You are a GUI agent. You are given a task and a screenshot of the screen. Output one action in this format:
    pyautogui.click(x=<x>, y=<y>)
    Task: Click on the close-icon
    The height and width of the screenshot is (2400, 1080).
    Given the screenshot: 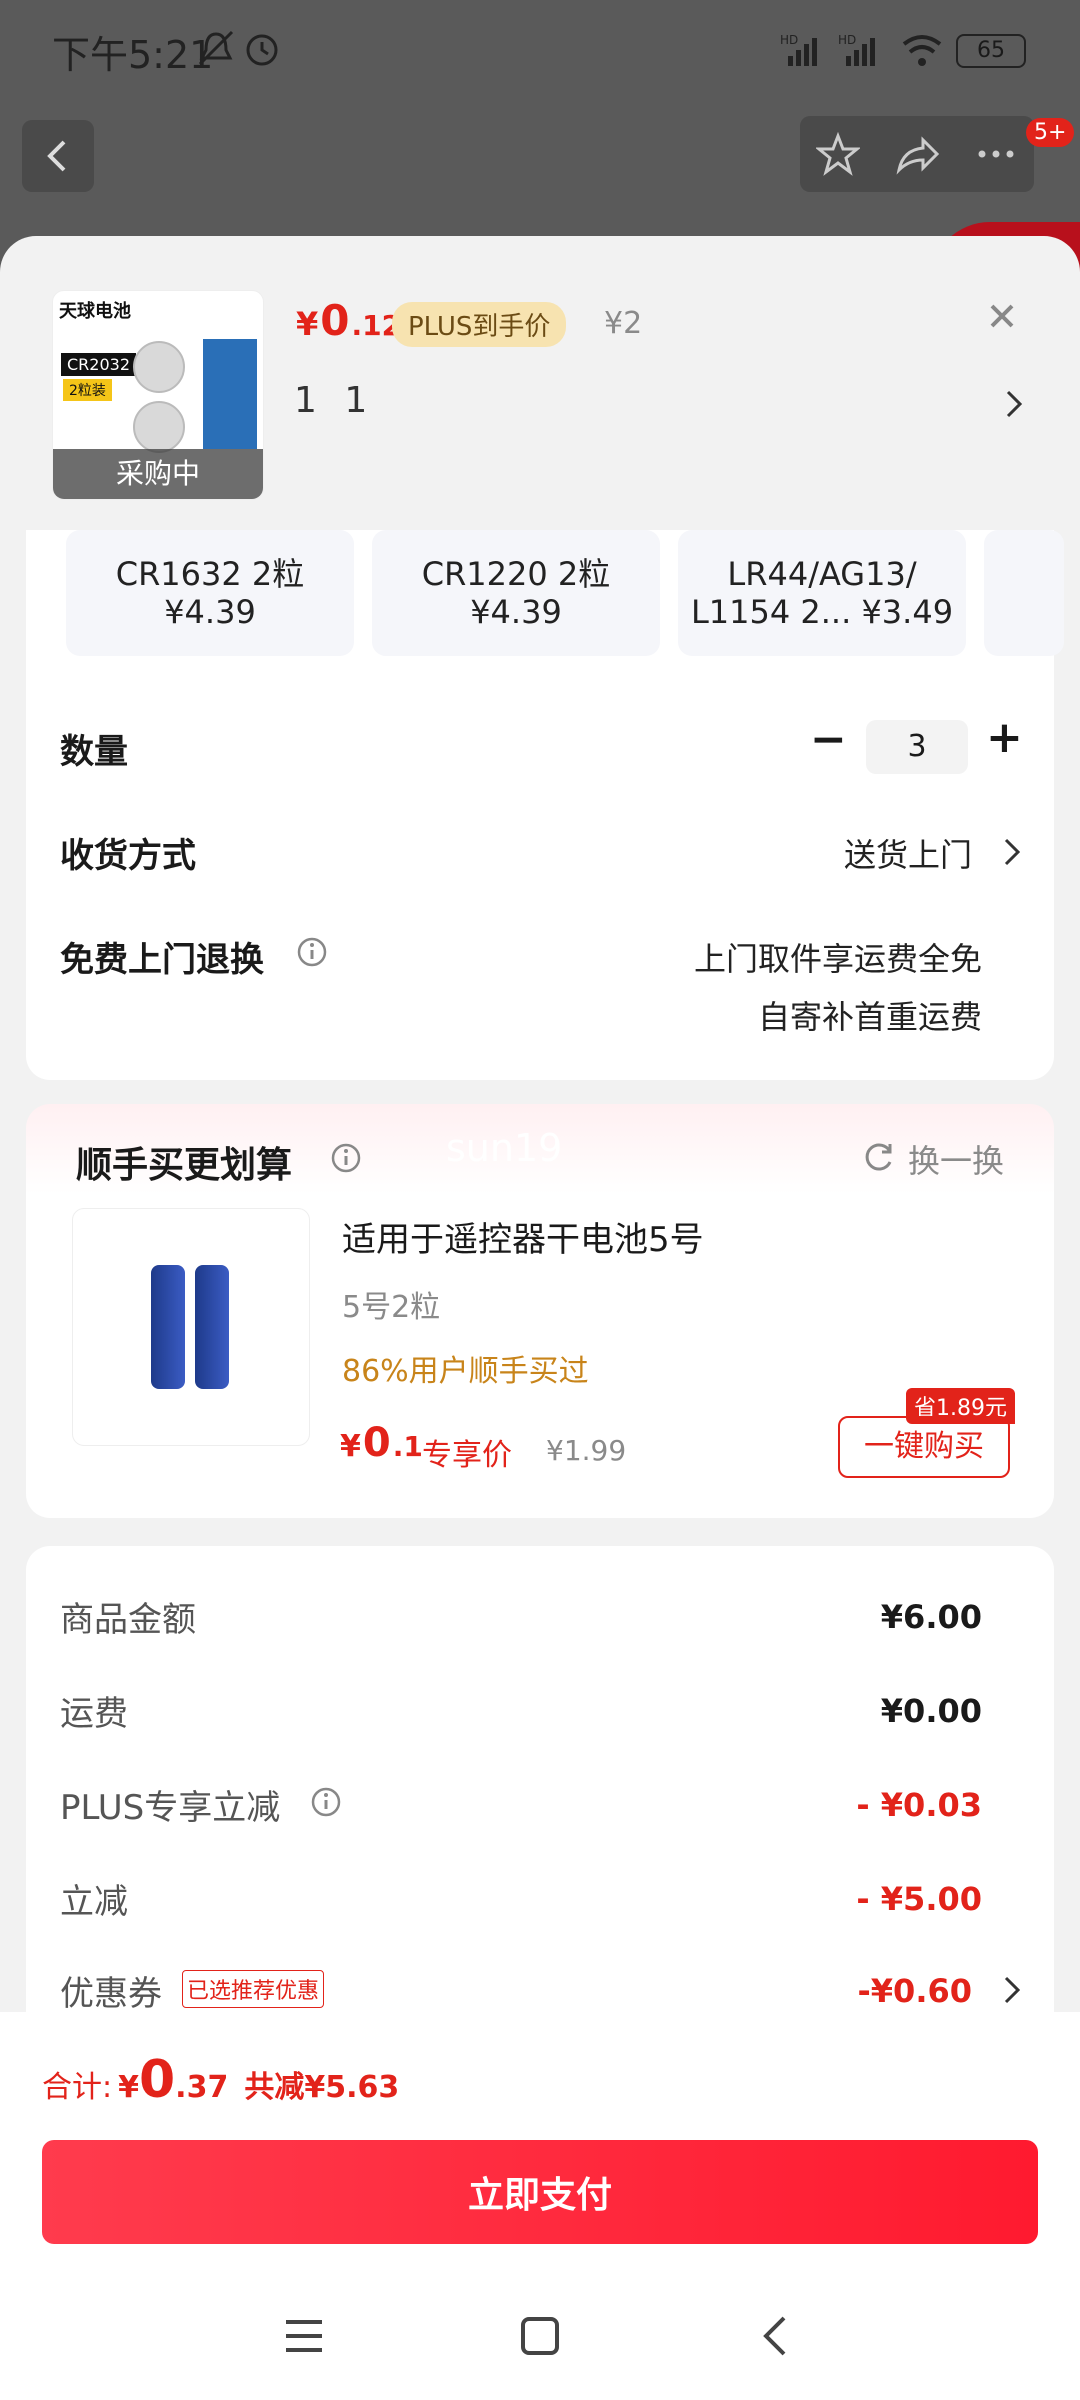 What is the action you would take?
    pyautogui.click(x=1002, y=316)
    